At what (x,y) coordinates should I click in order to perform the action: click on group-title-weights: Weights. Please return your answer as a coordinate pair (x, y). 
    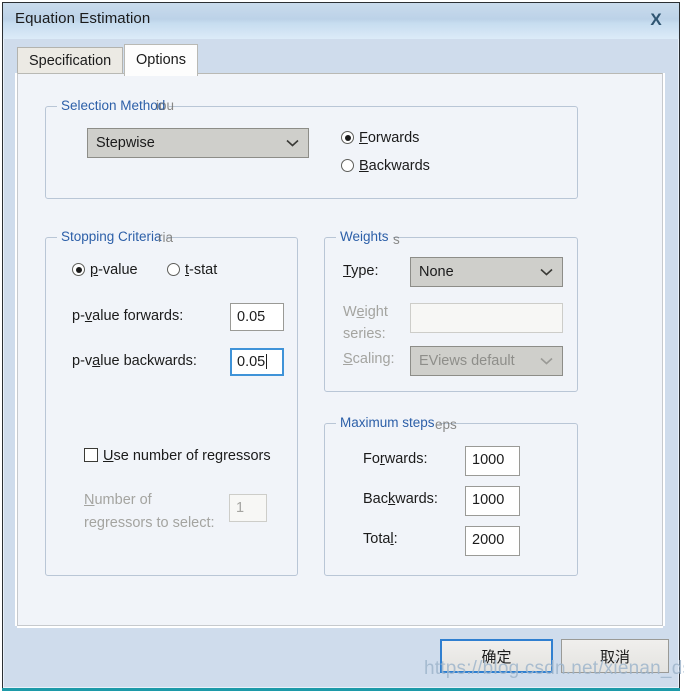
    Looking at the image, I should click on (364, 236).